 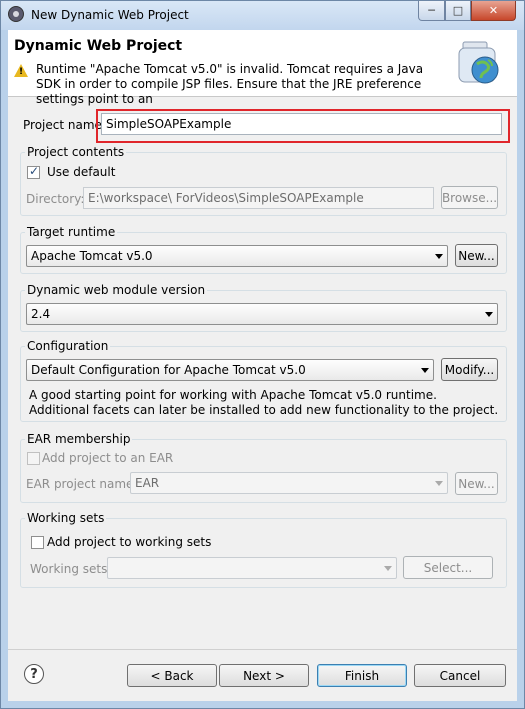 I want to click on add-to-ear-label: Add project to an EAR, so click(x=107, y=458).